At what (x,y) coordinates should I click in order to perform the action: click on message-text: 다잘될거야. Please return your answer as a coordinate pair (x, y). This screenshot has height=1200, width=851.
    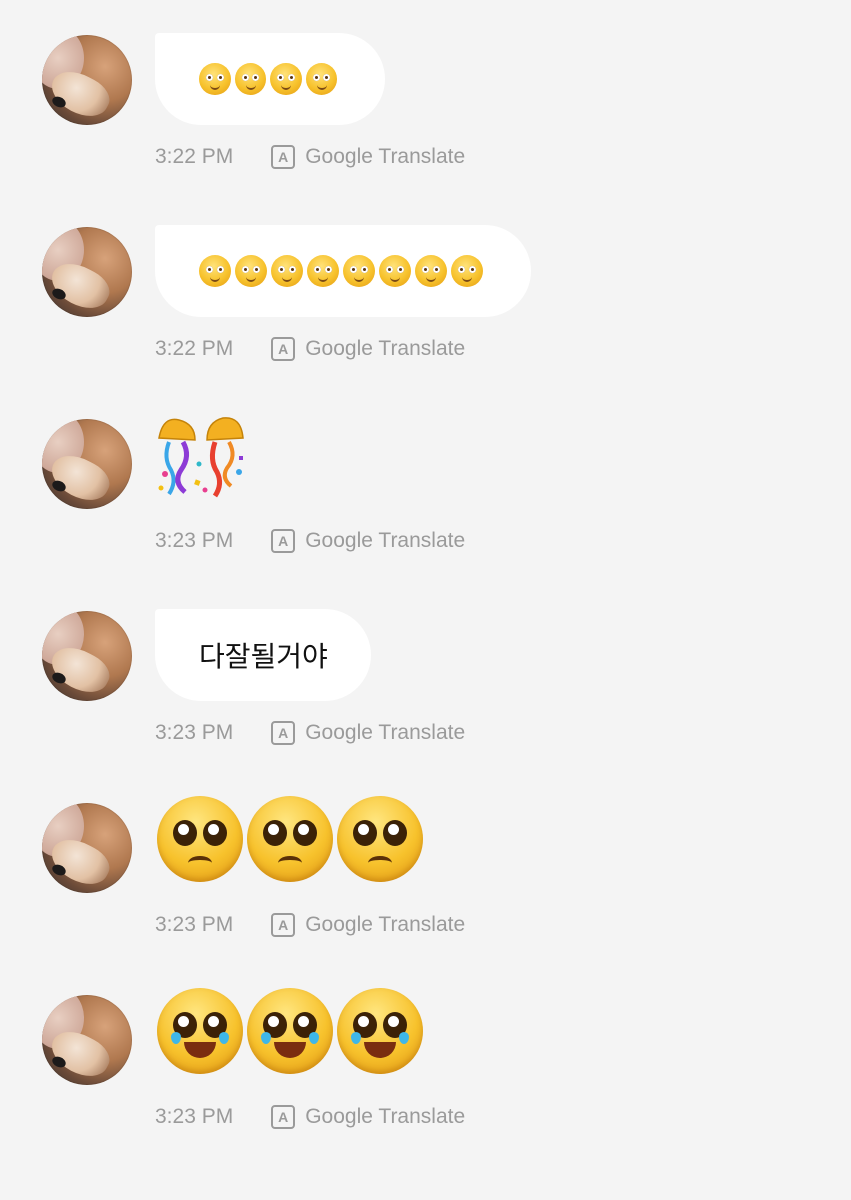
    Looking at the image, I should click on (263, 656).